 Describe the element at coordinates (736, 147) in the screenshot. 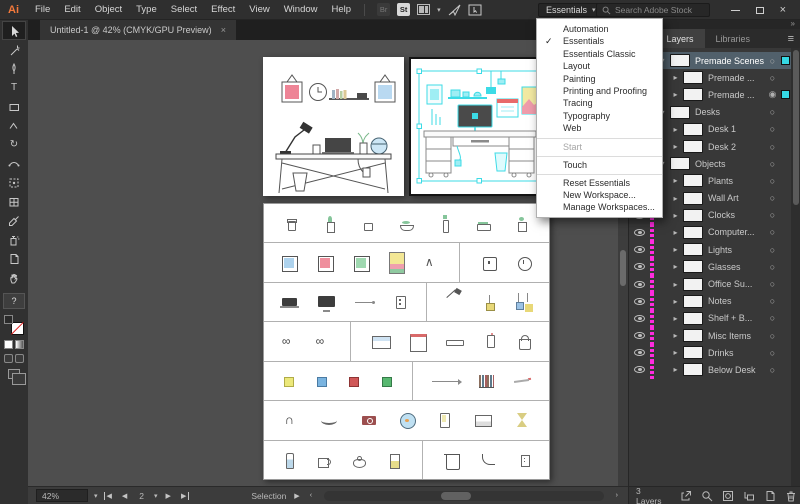

I see `layer-name: Desk 2` at that location.